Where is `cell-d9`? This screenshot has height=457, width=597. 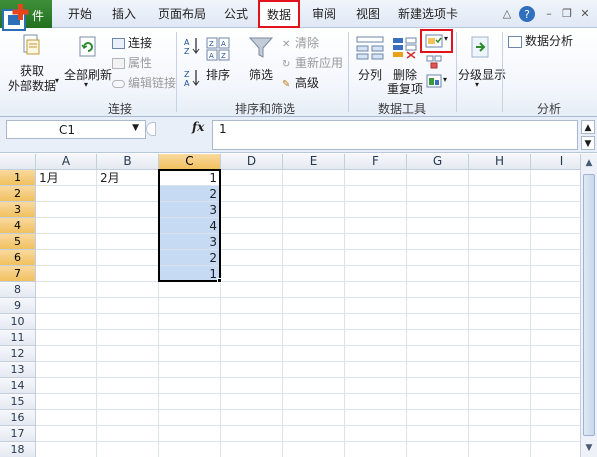
cell-d9 is located at coordinates (252, 306).